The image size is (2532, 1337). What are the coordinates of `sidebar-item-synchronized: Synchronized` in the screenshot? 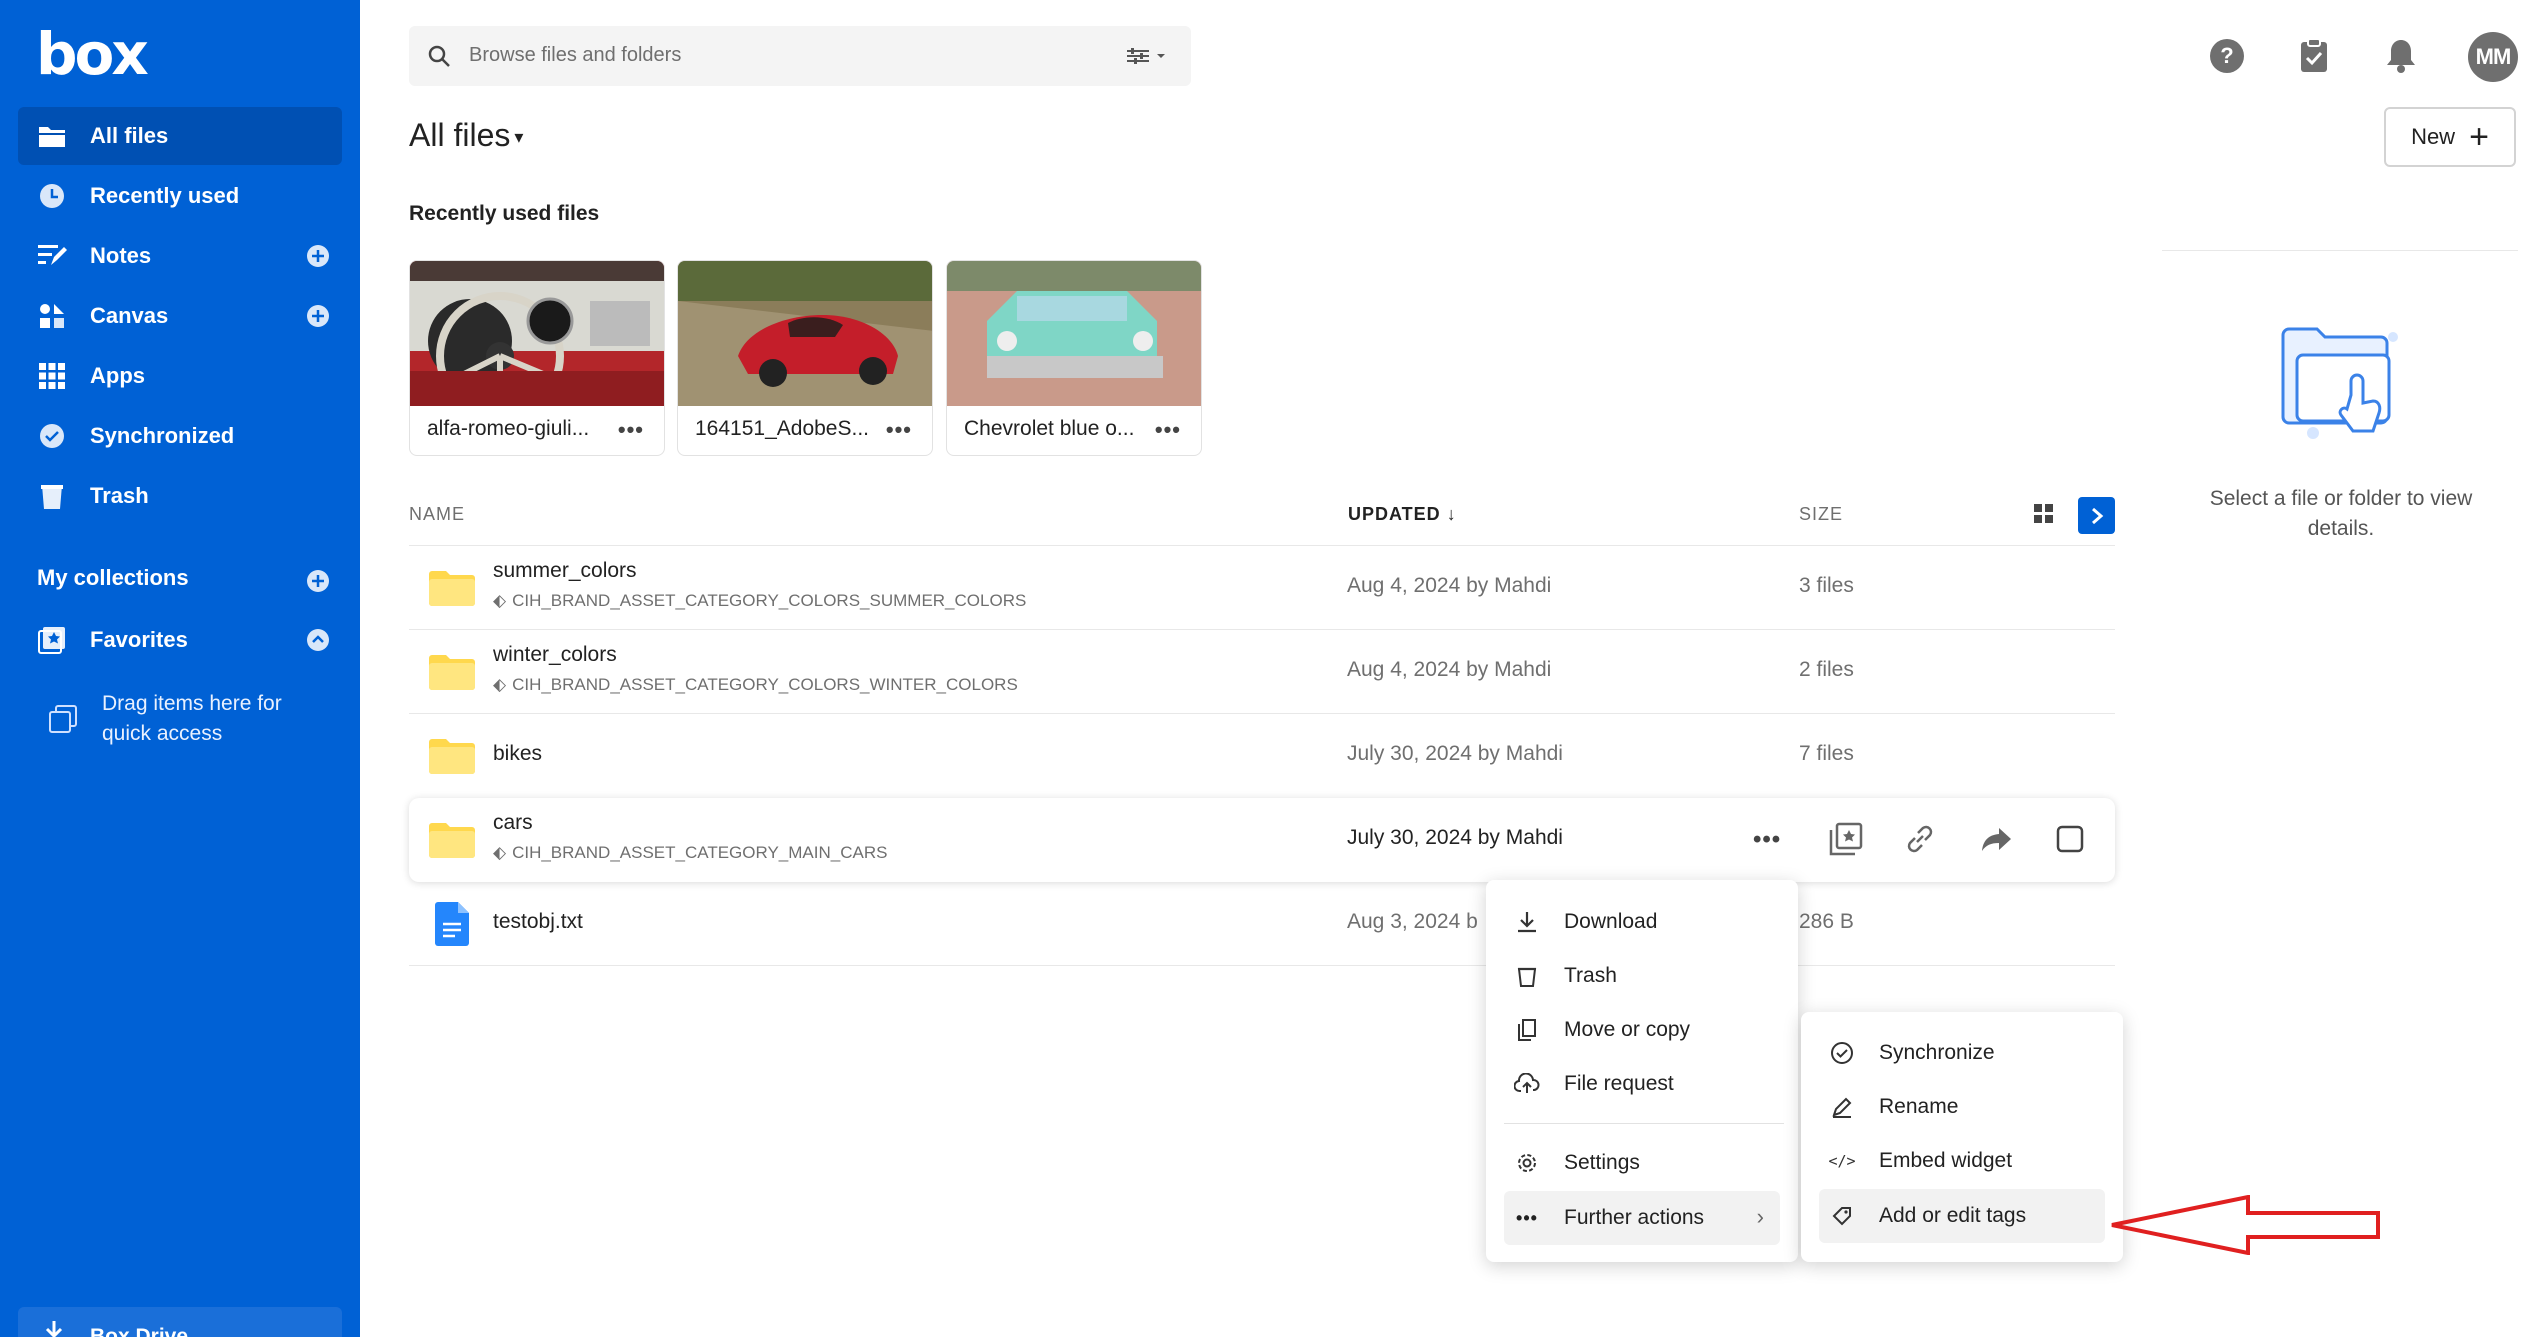 It's located at (180, 436).